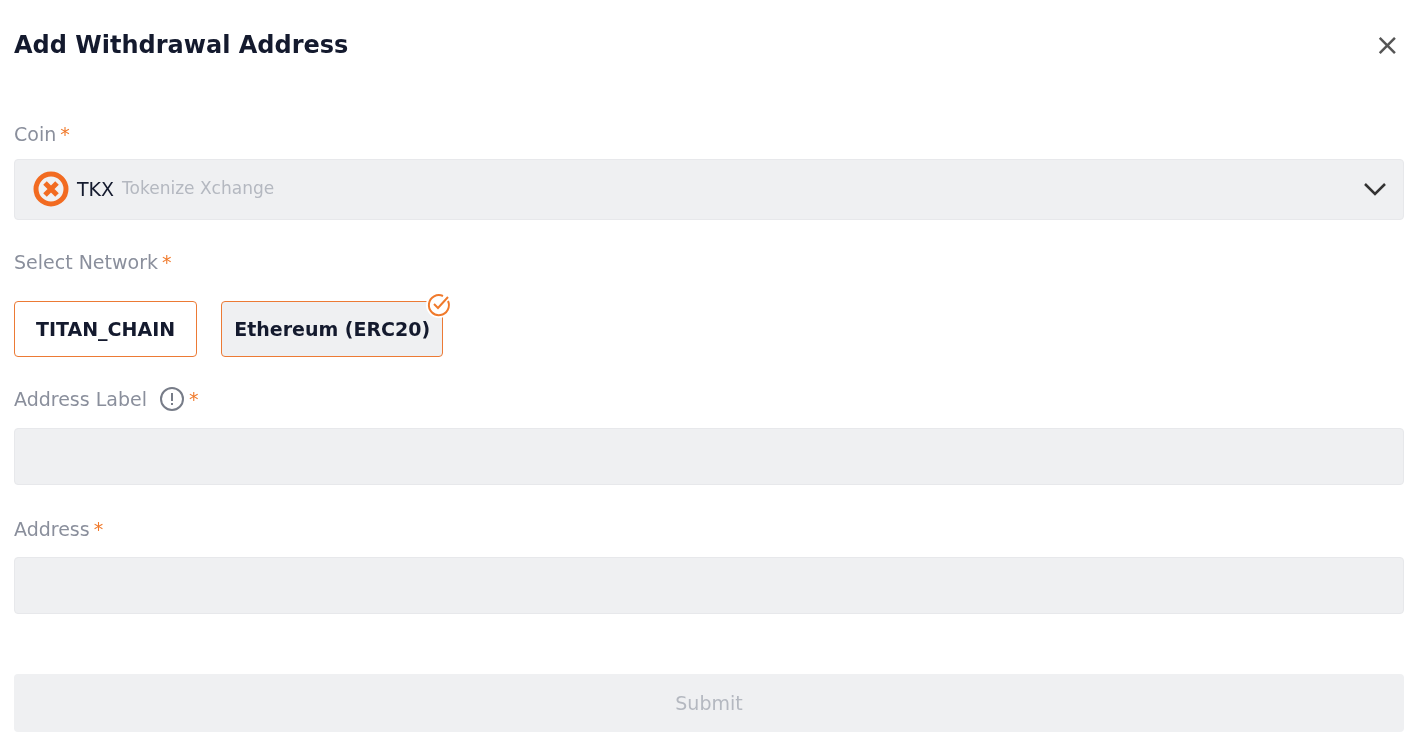 Image resolution: width=1422 pixels, height=741 pixels. What do you see at coordinates (80, 399) in the screenshot?
I see `field-label: Address Label` at bounding box center [80, 399].